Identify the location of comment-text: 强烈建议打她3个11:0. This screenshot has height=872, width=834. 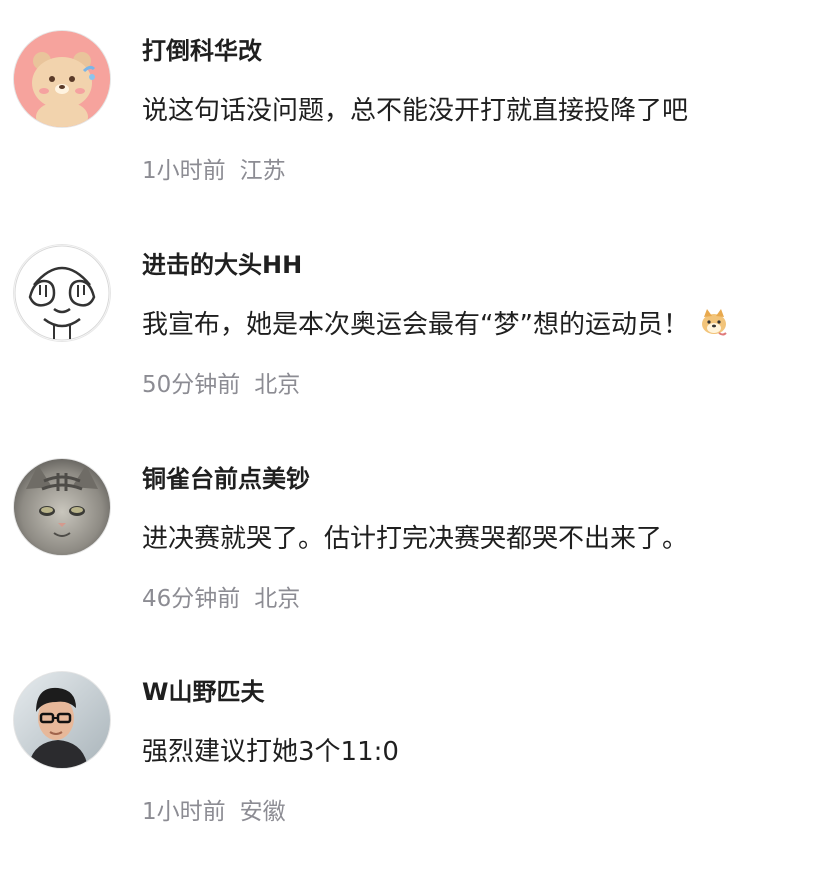
(270, 752).